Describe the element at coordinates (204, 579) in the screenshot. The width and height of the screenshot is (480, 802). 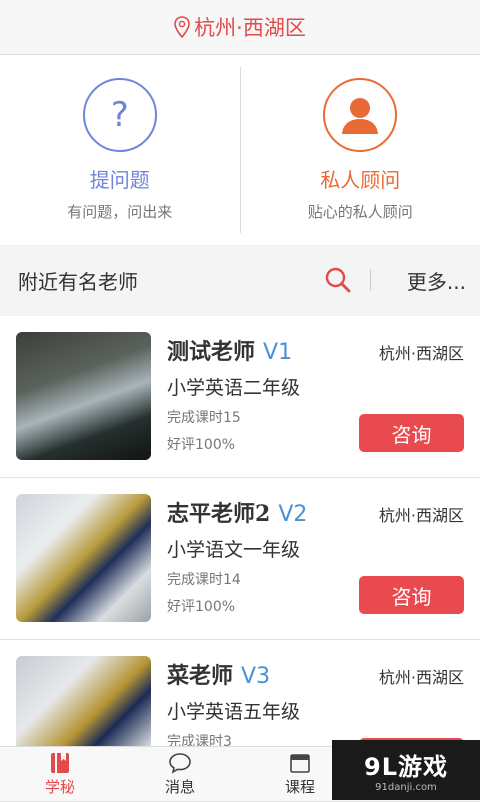
I see `teacher-lessons: 完成课时14` at that location.